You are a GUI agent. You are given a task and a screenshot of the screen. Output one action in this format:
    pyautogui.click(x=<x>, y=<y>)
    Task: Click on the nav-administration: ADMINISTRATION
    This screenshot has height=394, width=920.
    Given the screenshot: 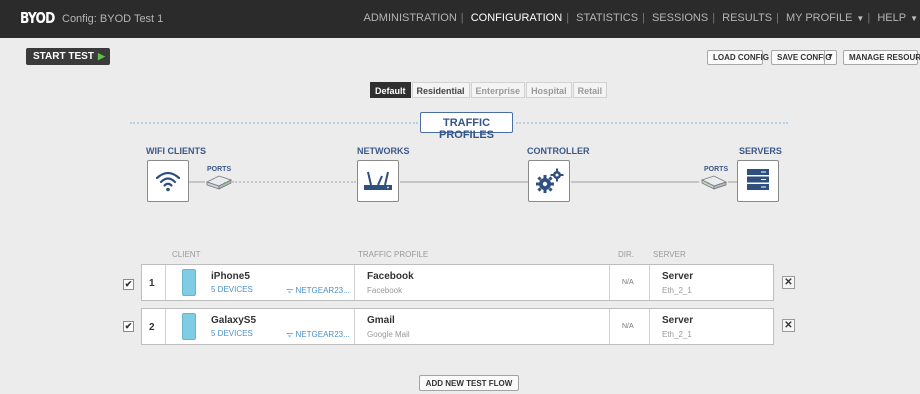 What is the action you would take?
    pyautogui.click(x=410, y=18)
    